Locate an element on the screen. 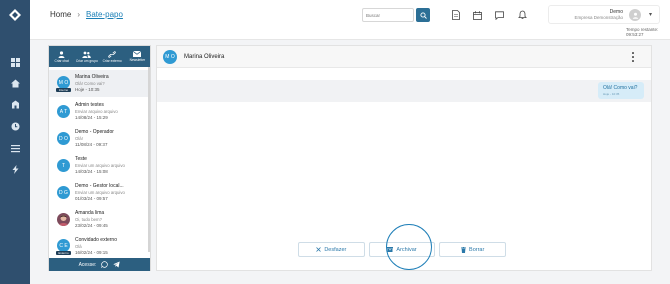  undo-label: Desfazer is located at coordinates (335, 249).